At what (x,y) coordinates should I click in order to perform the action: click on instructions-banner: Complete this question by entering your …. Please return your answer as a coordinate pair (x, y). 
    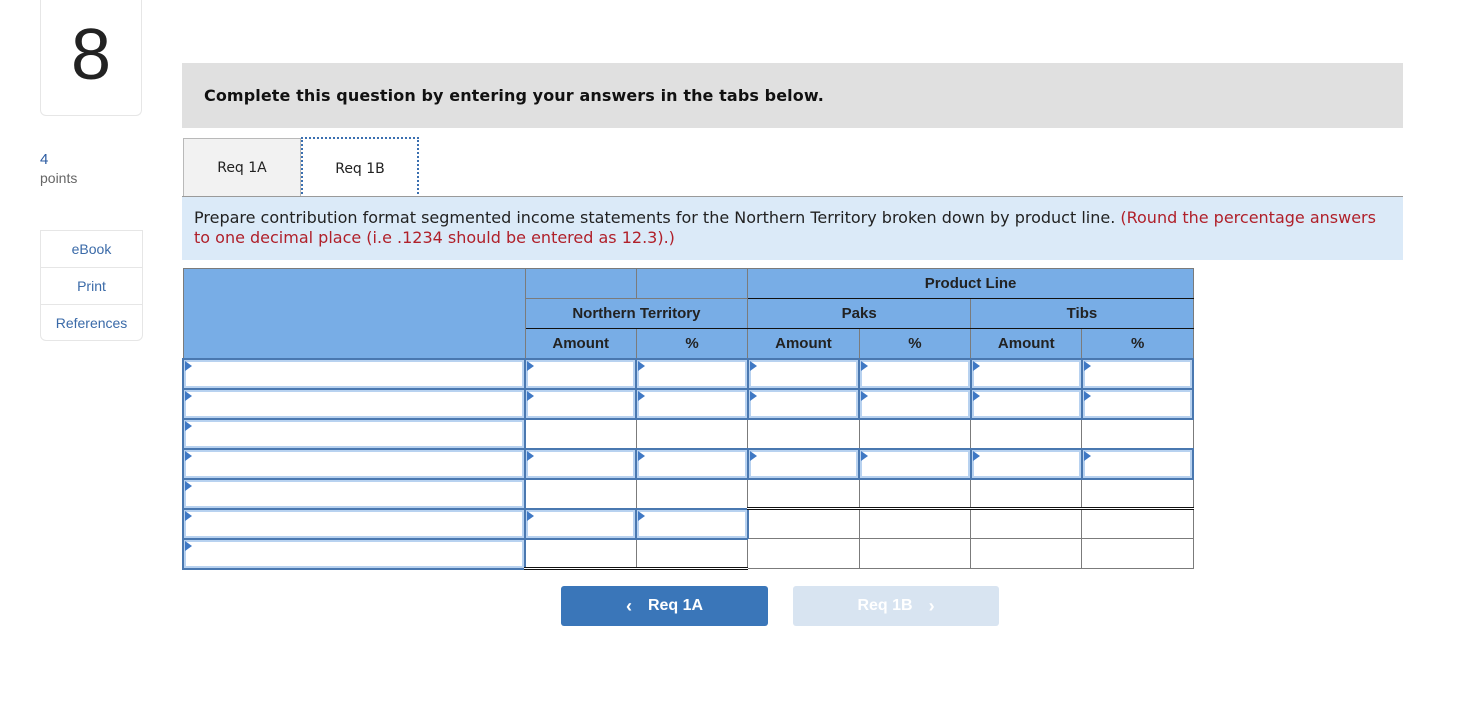
    Looking at the image, I should click on (792, 95).